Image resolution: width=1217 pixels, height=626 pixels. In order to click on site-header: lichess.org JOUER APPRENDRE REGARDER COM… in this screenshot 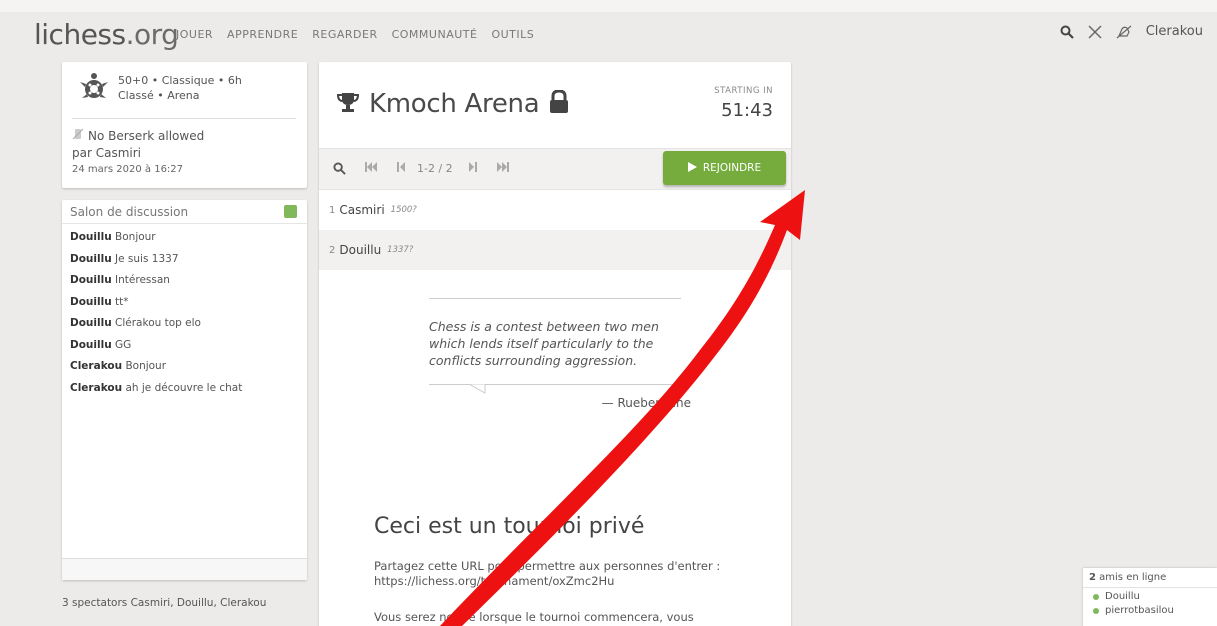, I will do `click(608, 35)`.